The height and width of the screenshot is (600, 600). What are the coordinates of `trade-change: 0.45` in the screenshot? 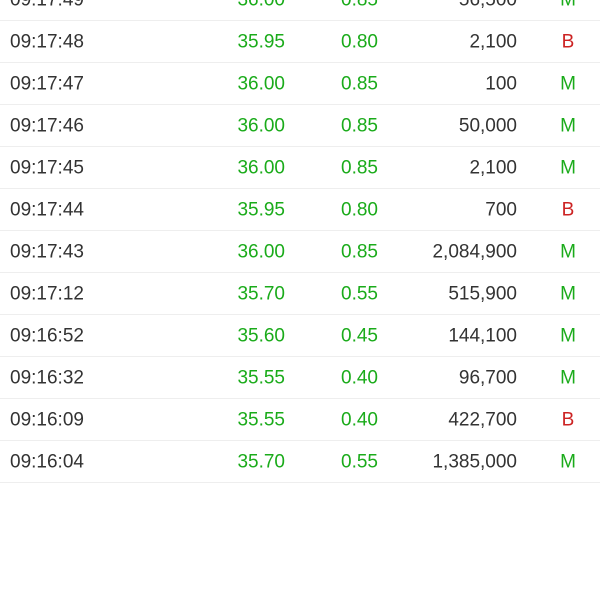 It's located at (359, 335).